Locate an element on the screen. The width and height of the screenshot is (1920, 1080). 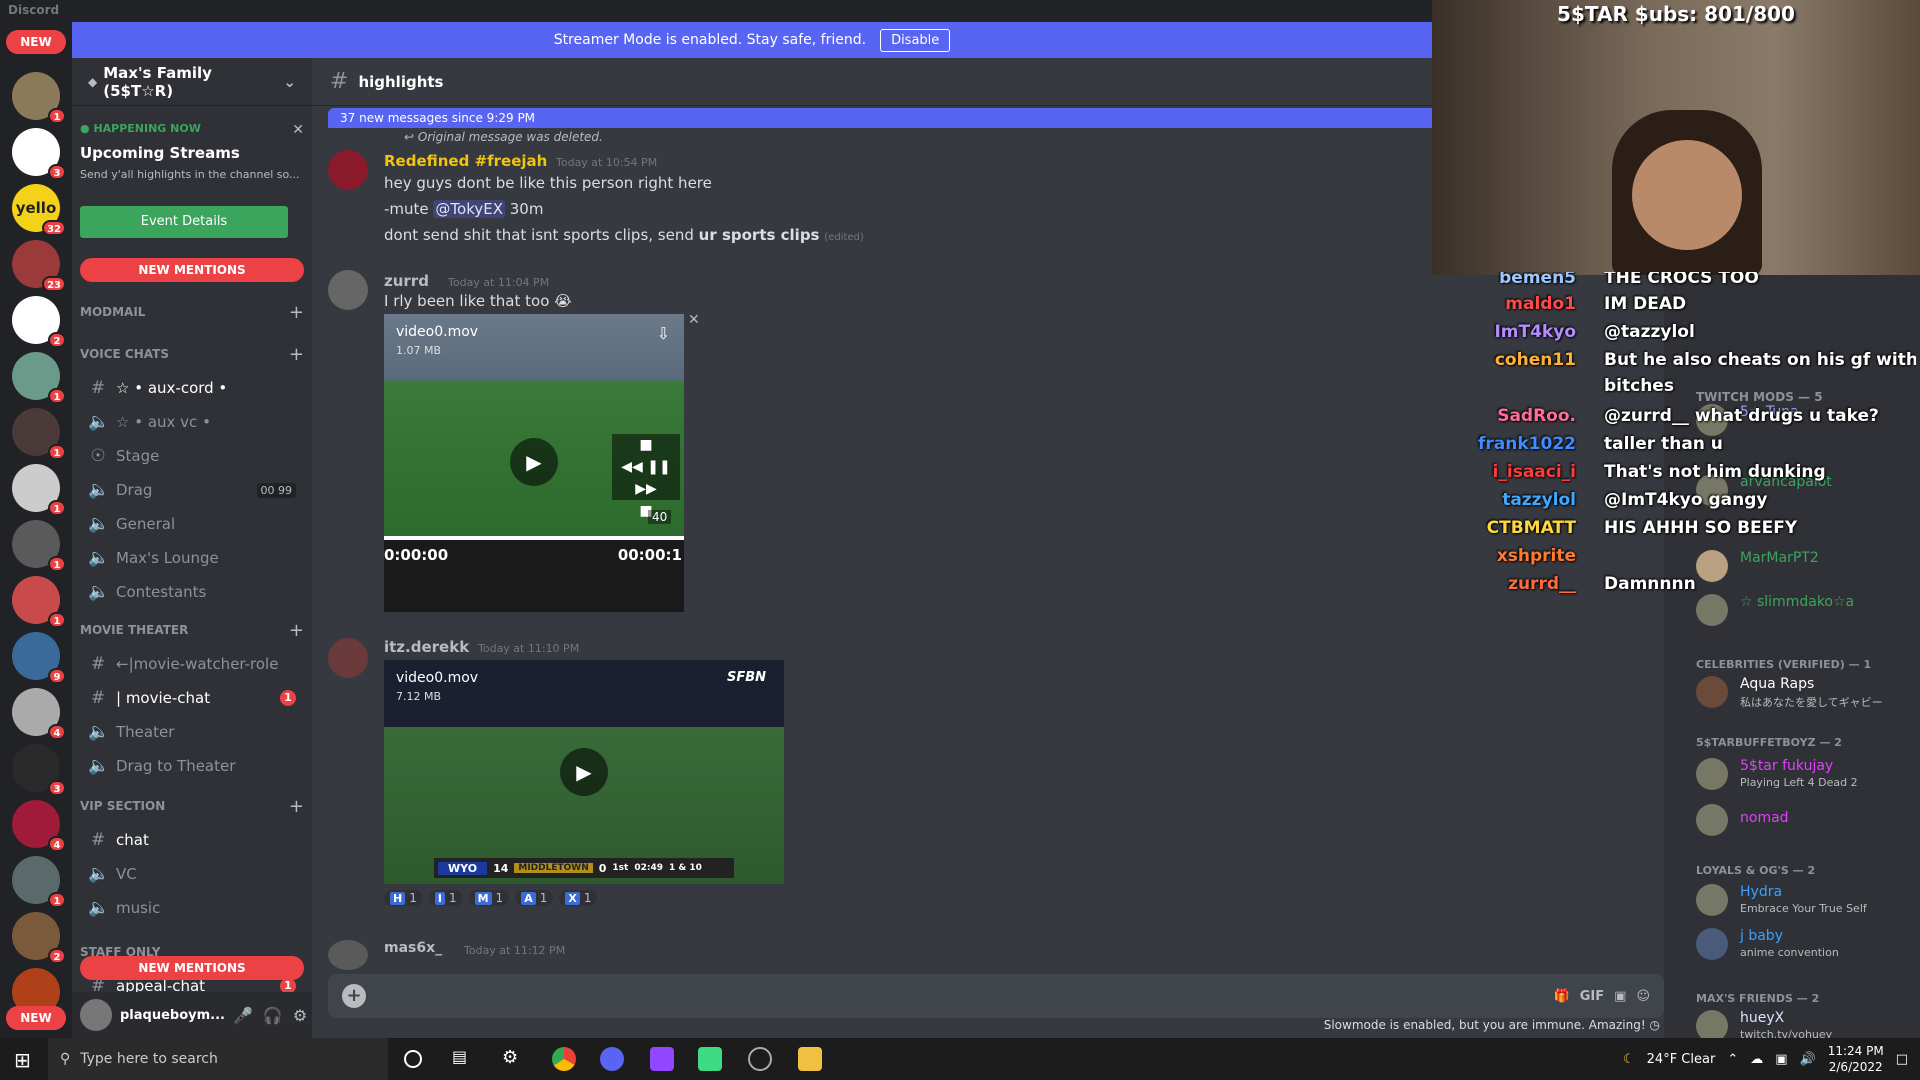
reaction: X1 is located at coordinates (578, 898).